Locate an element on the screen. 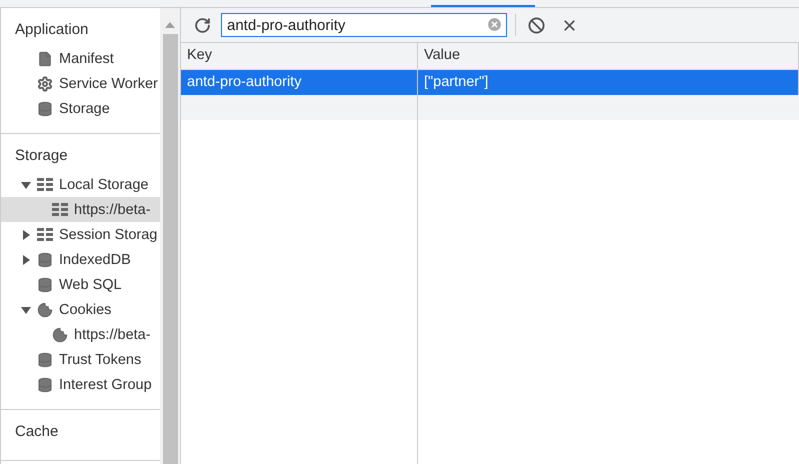  table-row: antd-pro-authority ["partner"] is located at coordinates (490, 82).